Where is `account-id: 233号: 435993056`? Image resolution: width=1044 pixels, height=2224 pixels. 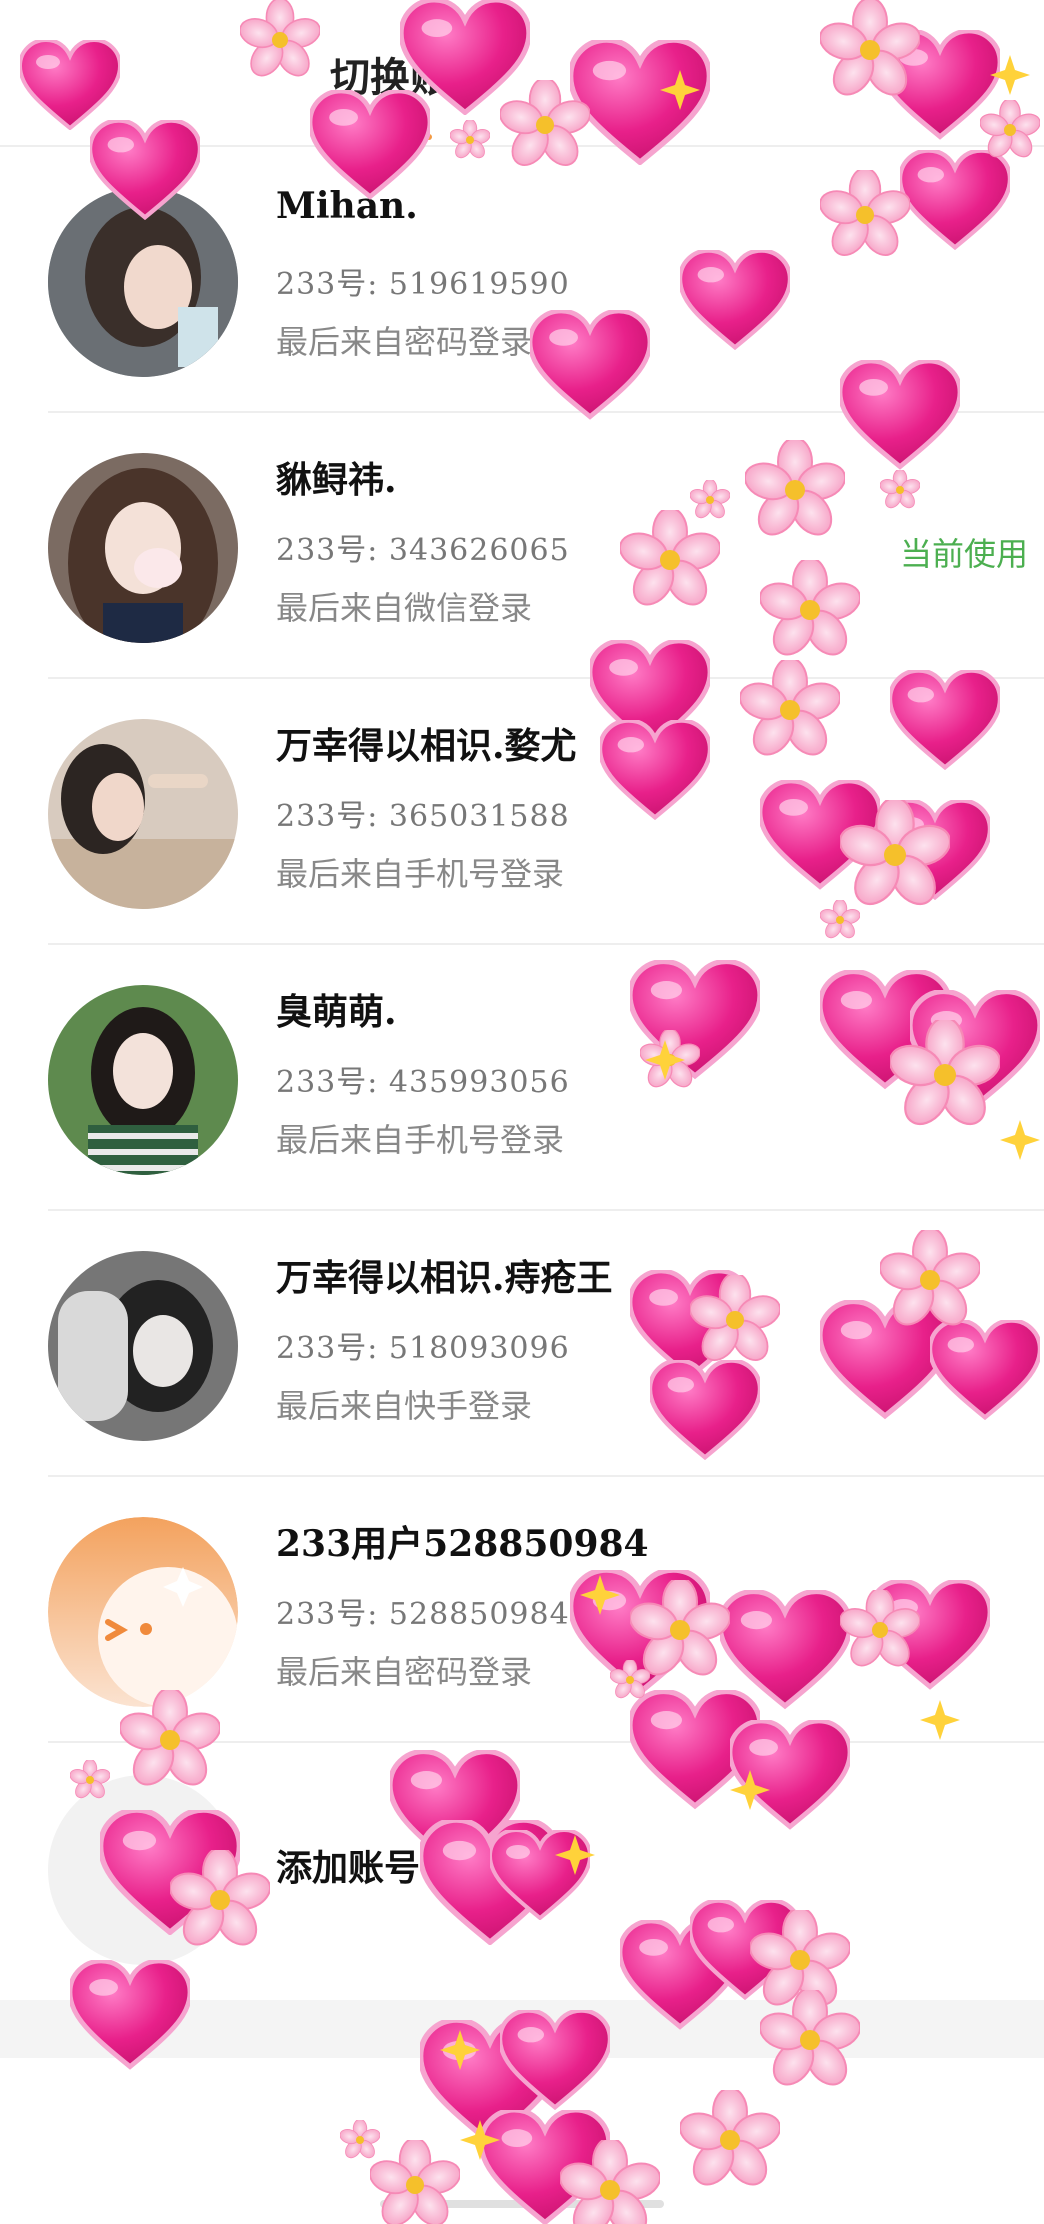
account-id: 233号: 435993056 is located at coordinates (423, 1082).